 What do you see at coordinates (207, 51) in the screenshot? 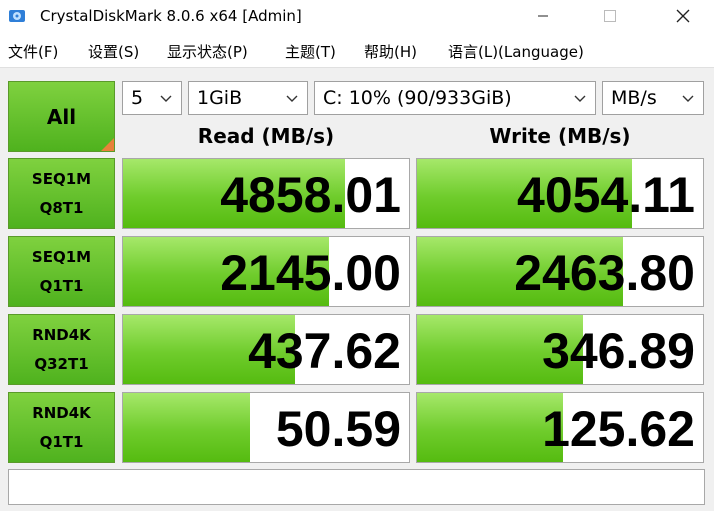
I see `menu-display: 显示状态(P)` at bounding box center [207, 51].